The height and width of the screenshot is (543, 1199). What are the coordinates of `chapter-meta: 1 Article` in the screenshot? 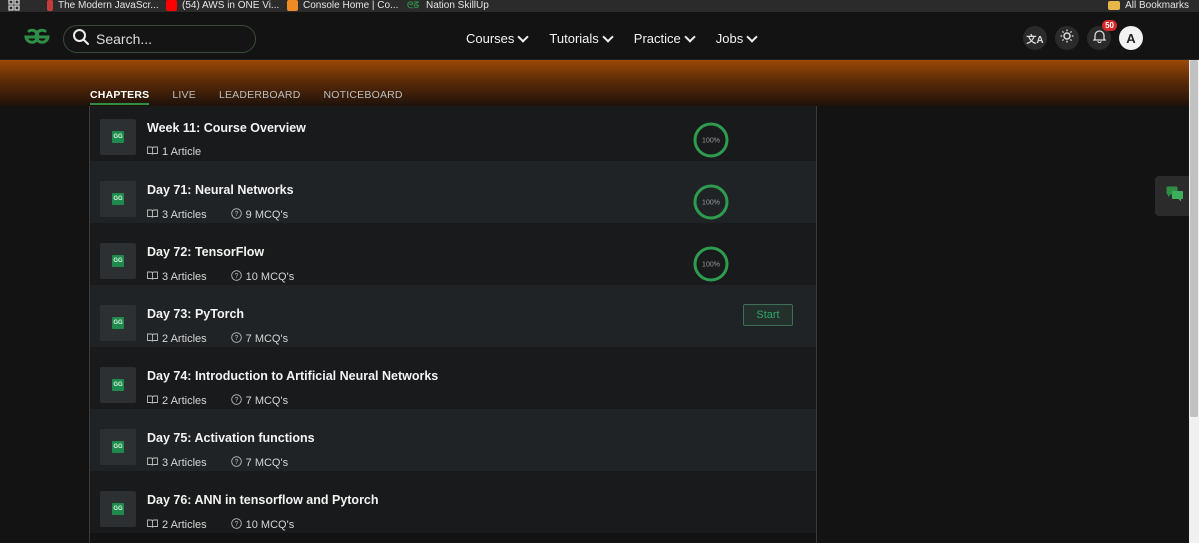 It's located at (174, 152).